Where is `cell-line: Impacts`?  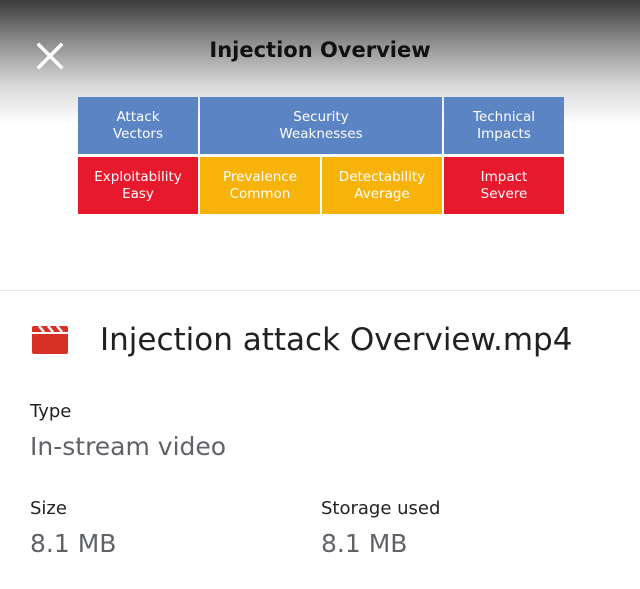 cell-line: Impacts is located at coordinates (504, 133).